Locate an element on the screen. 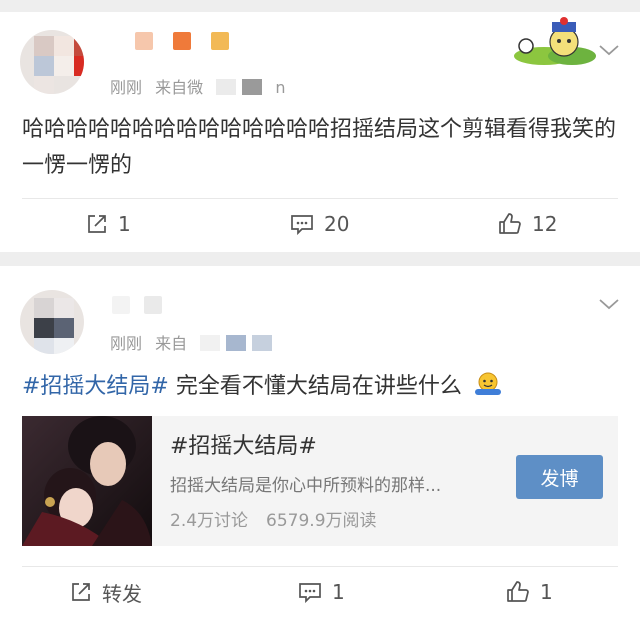  sticker-icon is located at coordinates (555, 41).